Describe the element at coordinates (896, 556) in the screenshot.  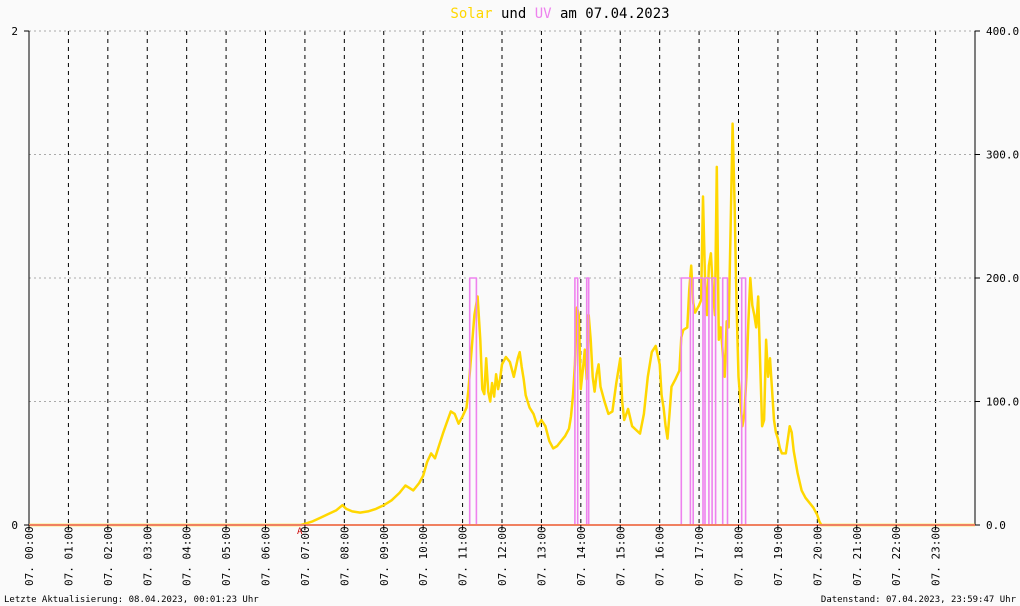
I see `x-tick-label: 07. 22:00` at that location.